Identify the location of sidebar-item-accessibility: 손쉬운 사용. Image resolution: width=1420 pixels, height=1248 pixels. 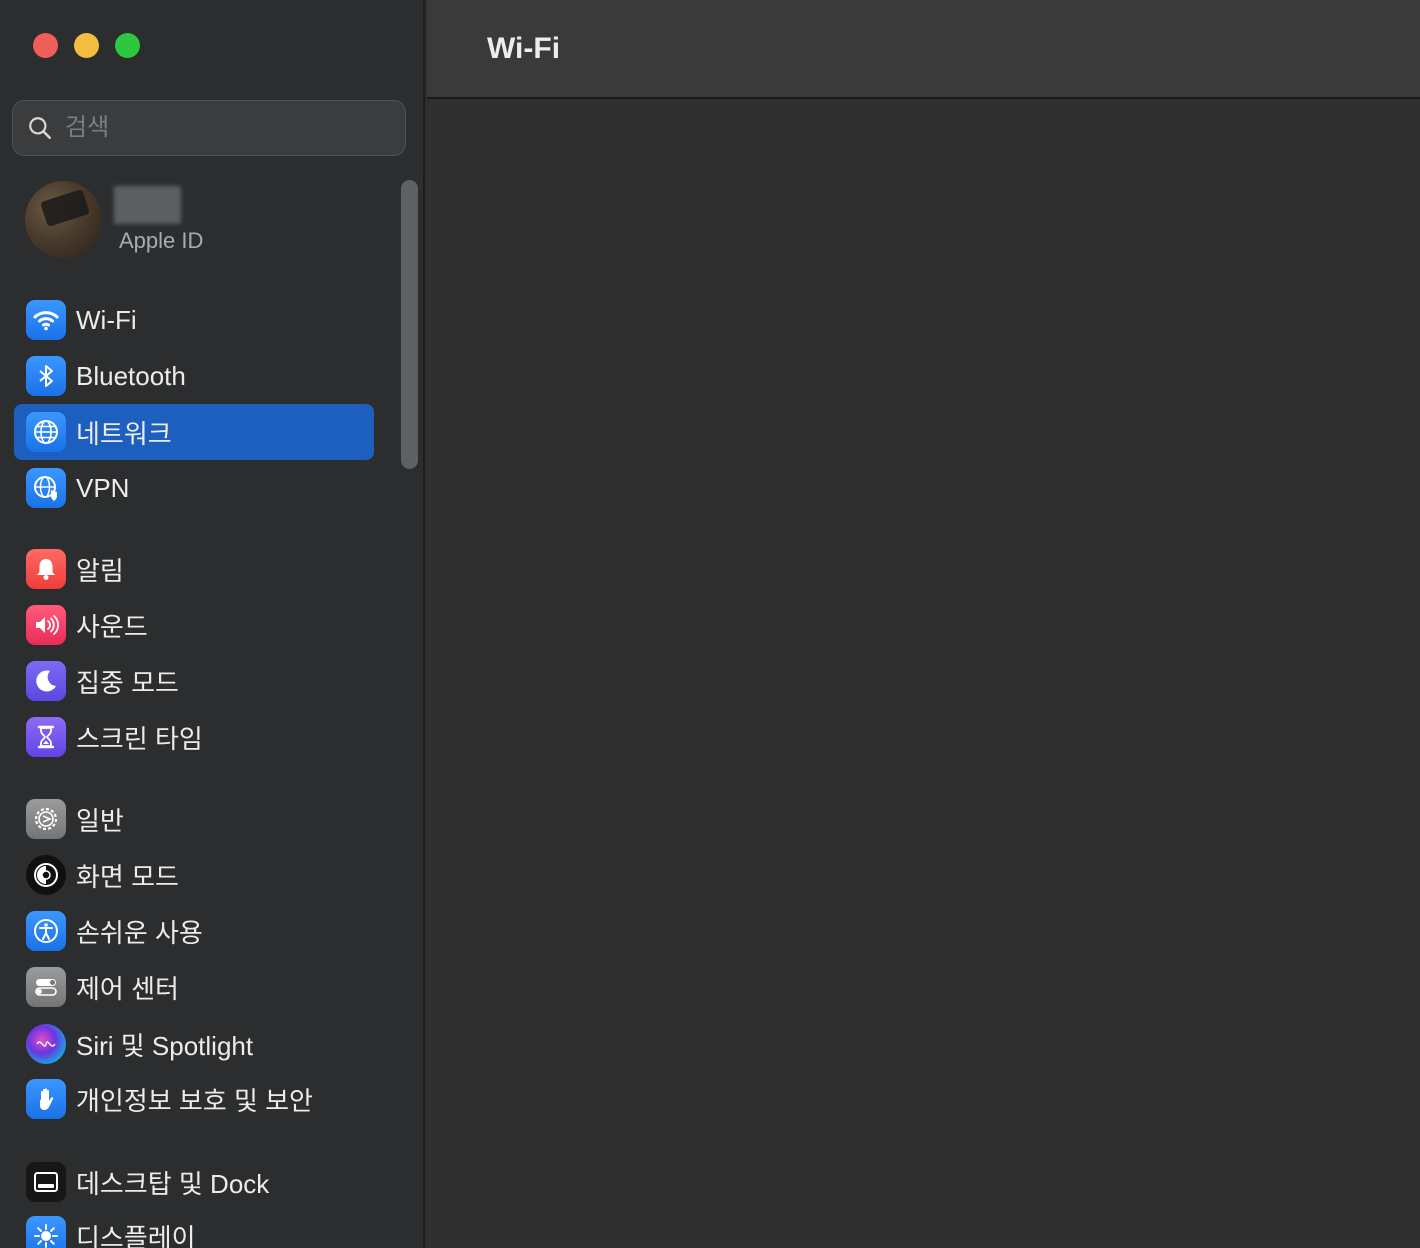
(194, 931).